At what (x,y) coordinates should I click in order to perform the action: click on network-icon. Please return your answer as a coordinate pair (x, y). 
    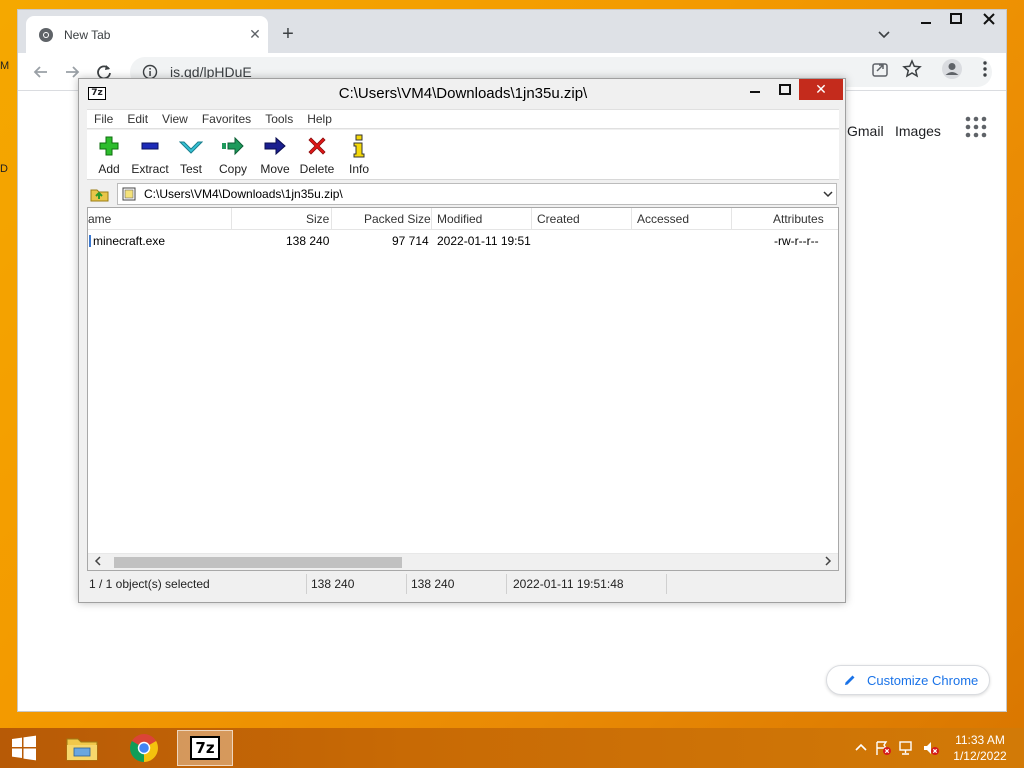
    Looking at the image, I should click on (907, 748).